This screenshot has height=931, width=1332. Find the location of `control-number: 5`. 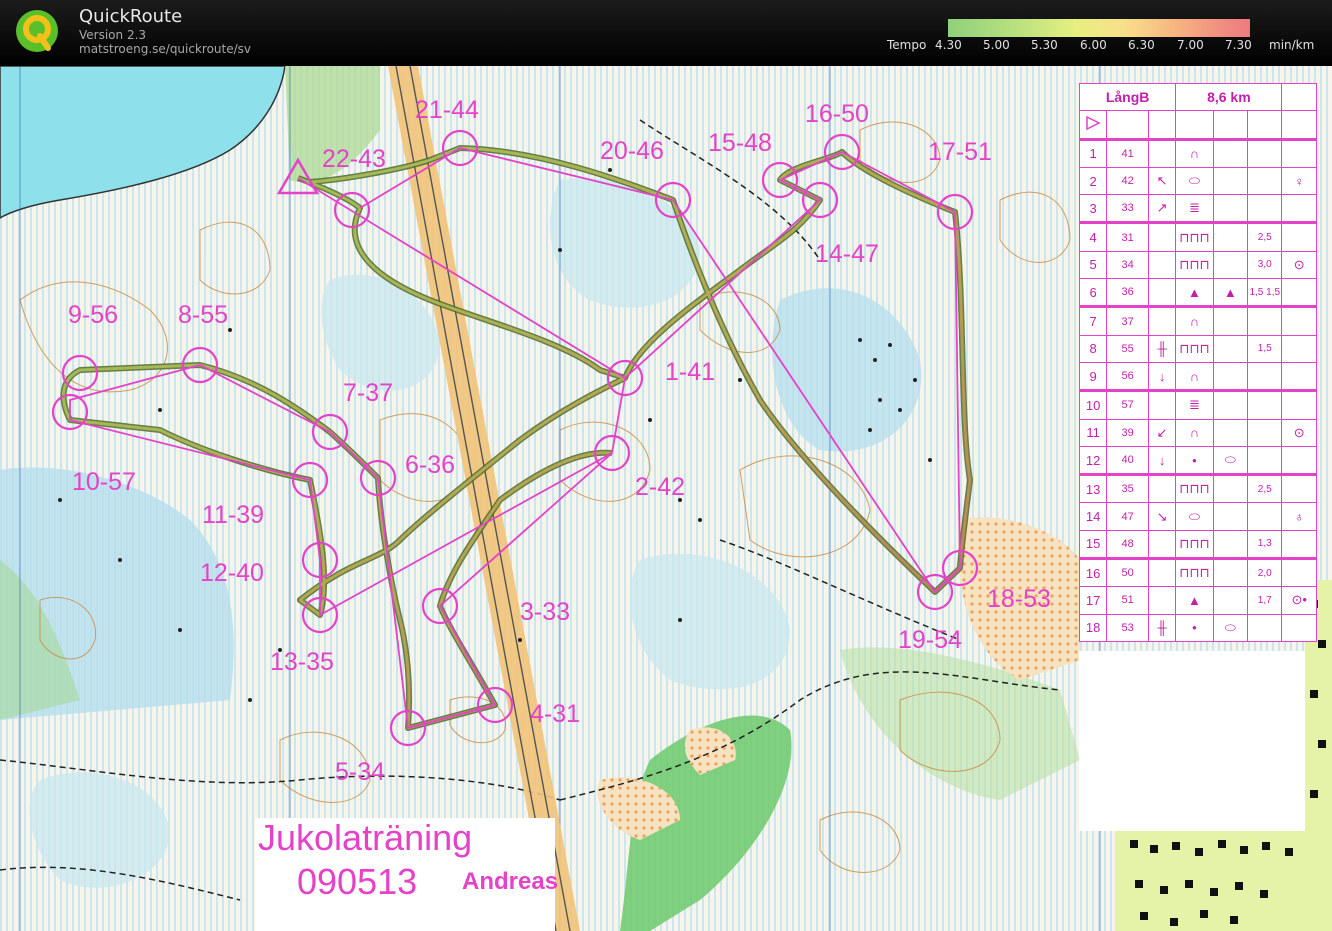

control-number: 5 is located at coordinates (1093, 265).